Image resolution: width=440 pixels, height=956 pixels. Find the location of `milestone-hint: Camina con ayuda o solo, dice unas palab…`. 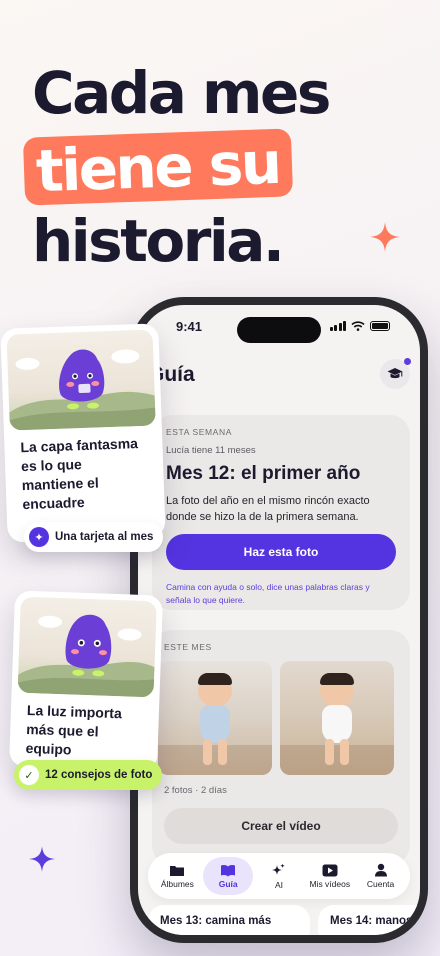

milestone-hint: Camina con ayuda o solo, dice unas palab… is located at coordinates (268, 593).